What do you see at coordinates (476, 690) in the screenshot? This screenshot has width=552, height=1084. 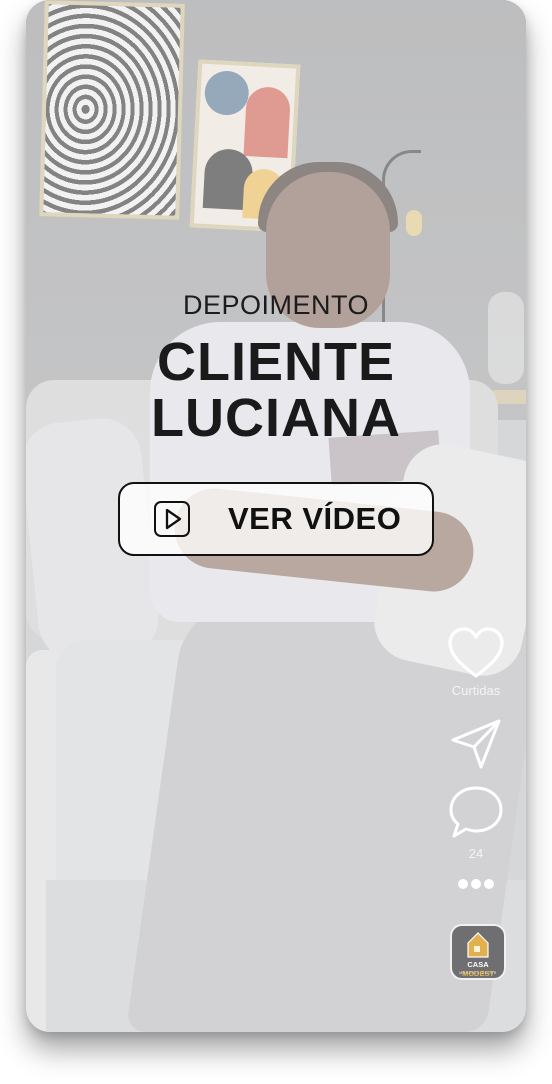 I see `like-label: Curtidas` at bounding box center [476, 690].